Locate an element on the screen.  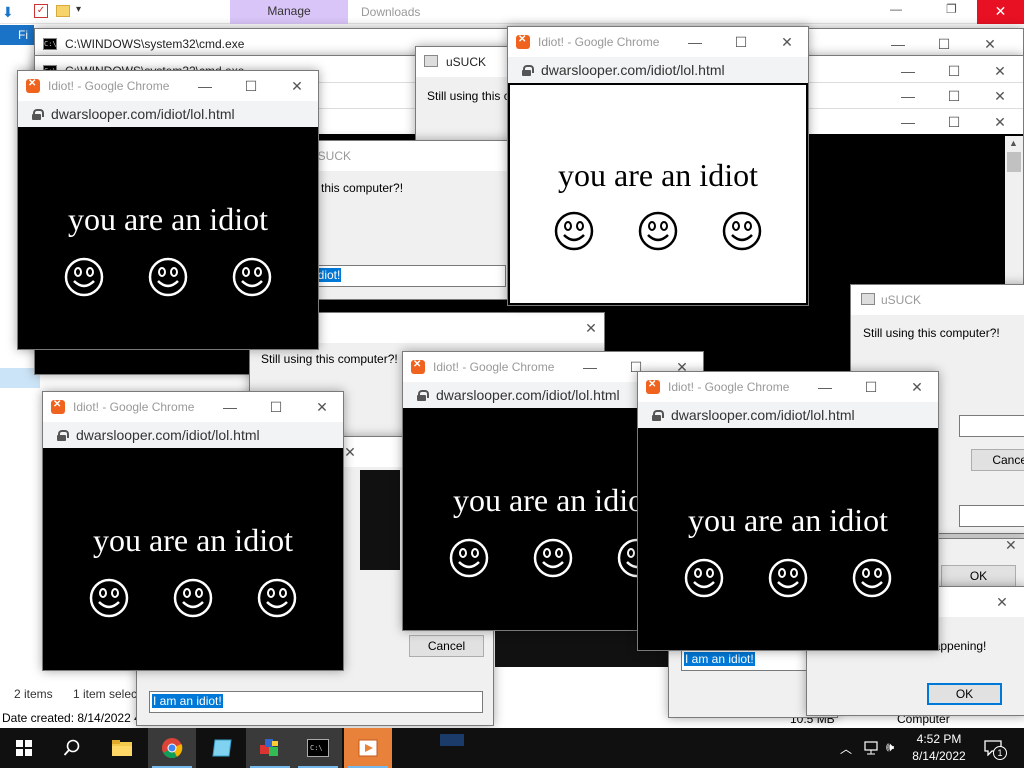
usuck-input: idiot! is located at coordinates (408, 276).